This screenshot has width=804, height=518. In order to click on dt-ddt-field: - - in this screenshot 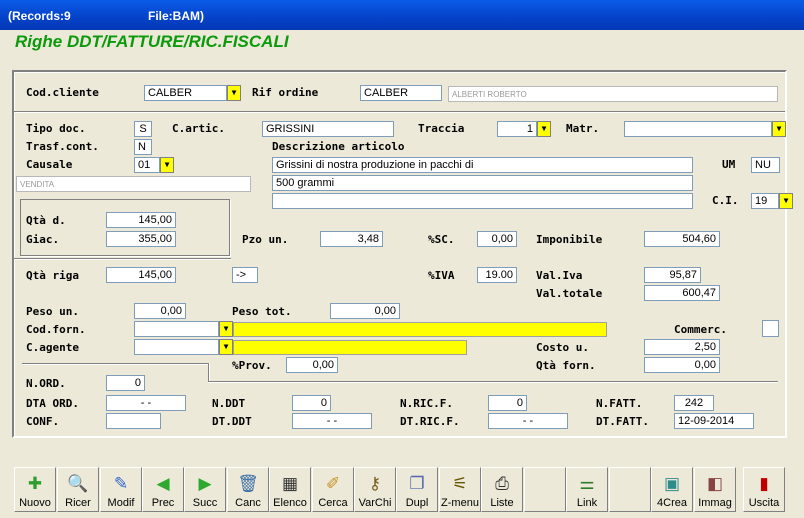, I will do `click(332, 421)`.